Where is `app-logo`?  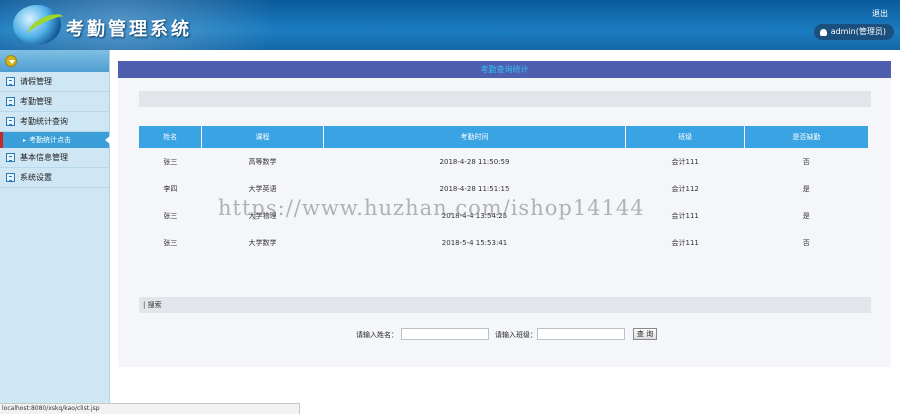
app-logo is located at coordinates (40, 25).